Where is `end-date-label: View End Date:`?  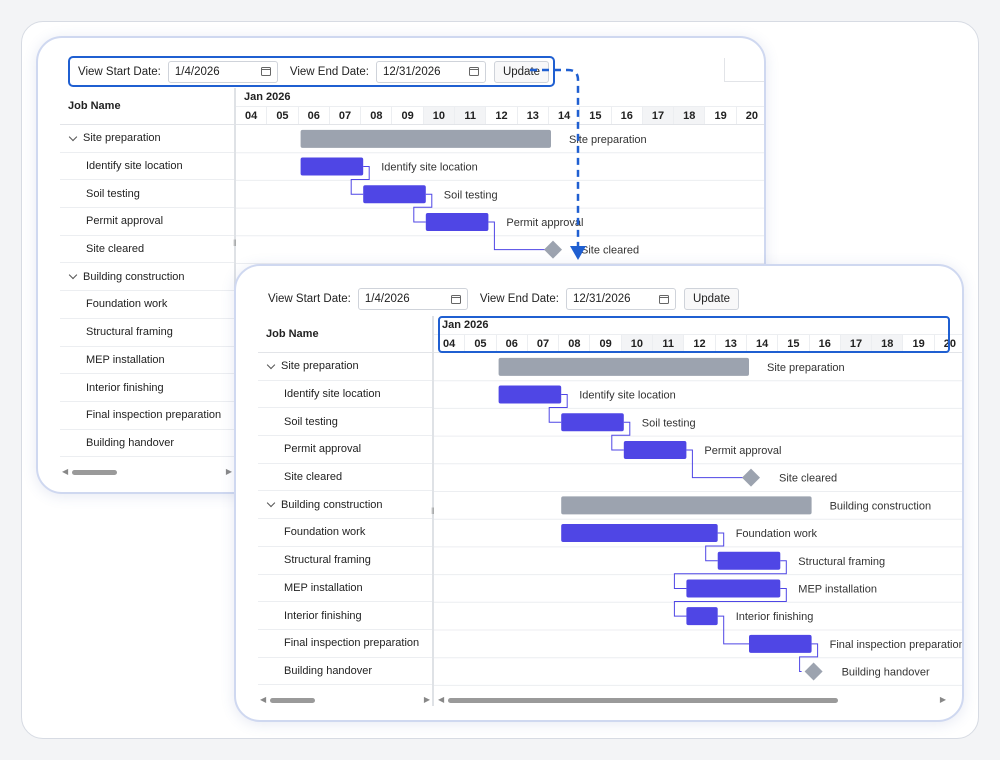
end-date-label: View End Date: is located at coordinates (519, 299).